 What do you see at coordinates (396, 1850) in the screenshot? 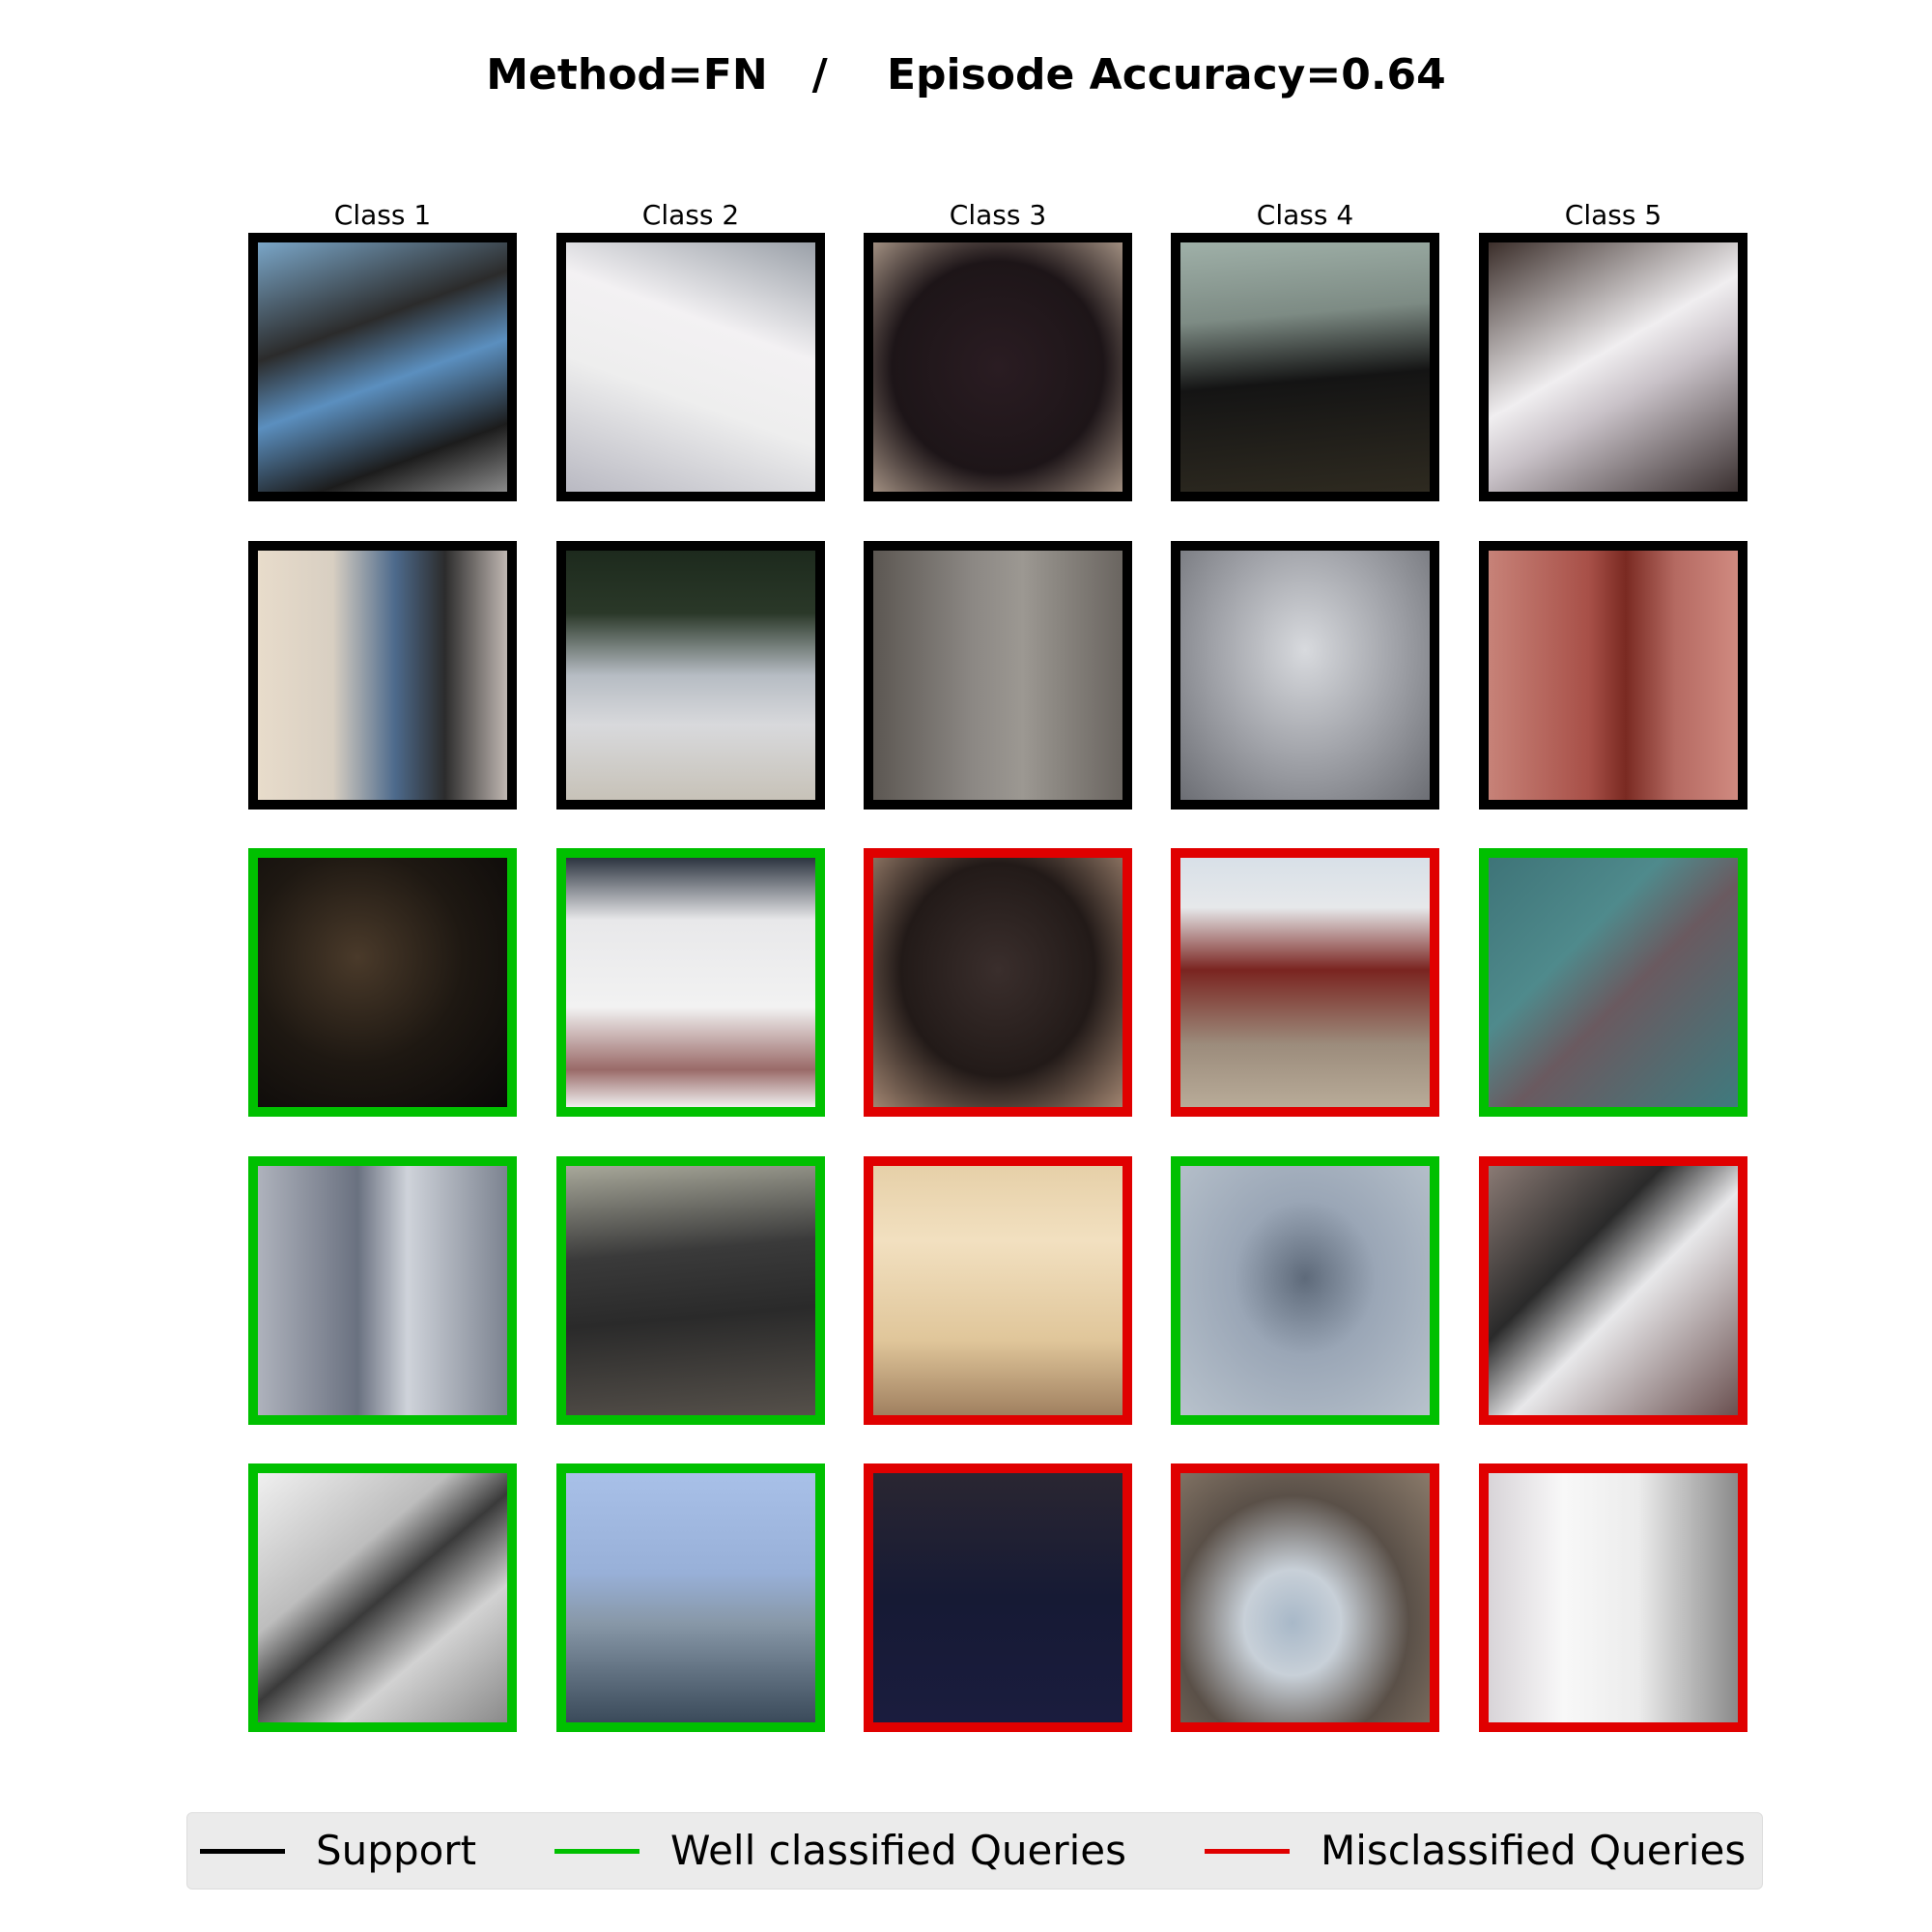
I see `legend-support-label: Support` at bounding box center [396, 1850].